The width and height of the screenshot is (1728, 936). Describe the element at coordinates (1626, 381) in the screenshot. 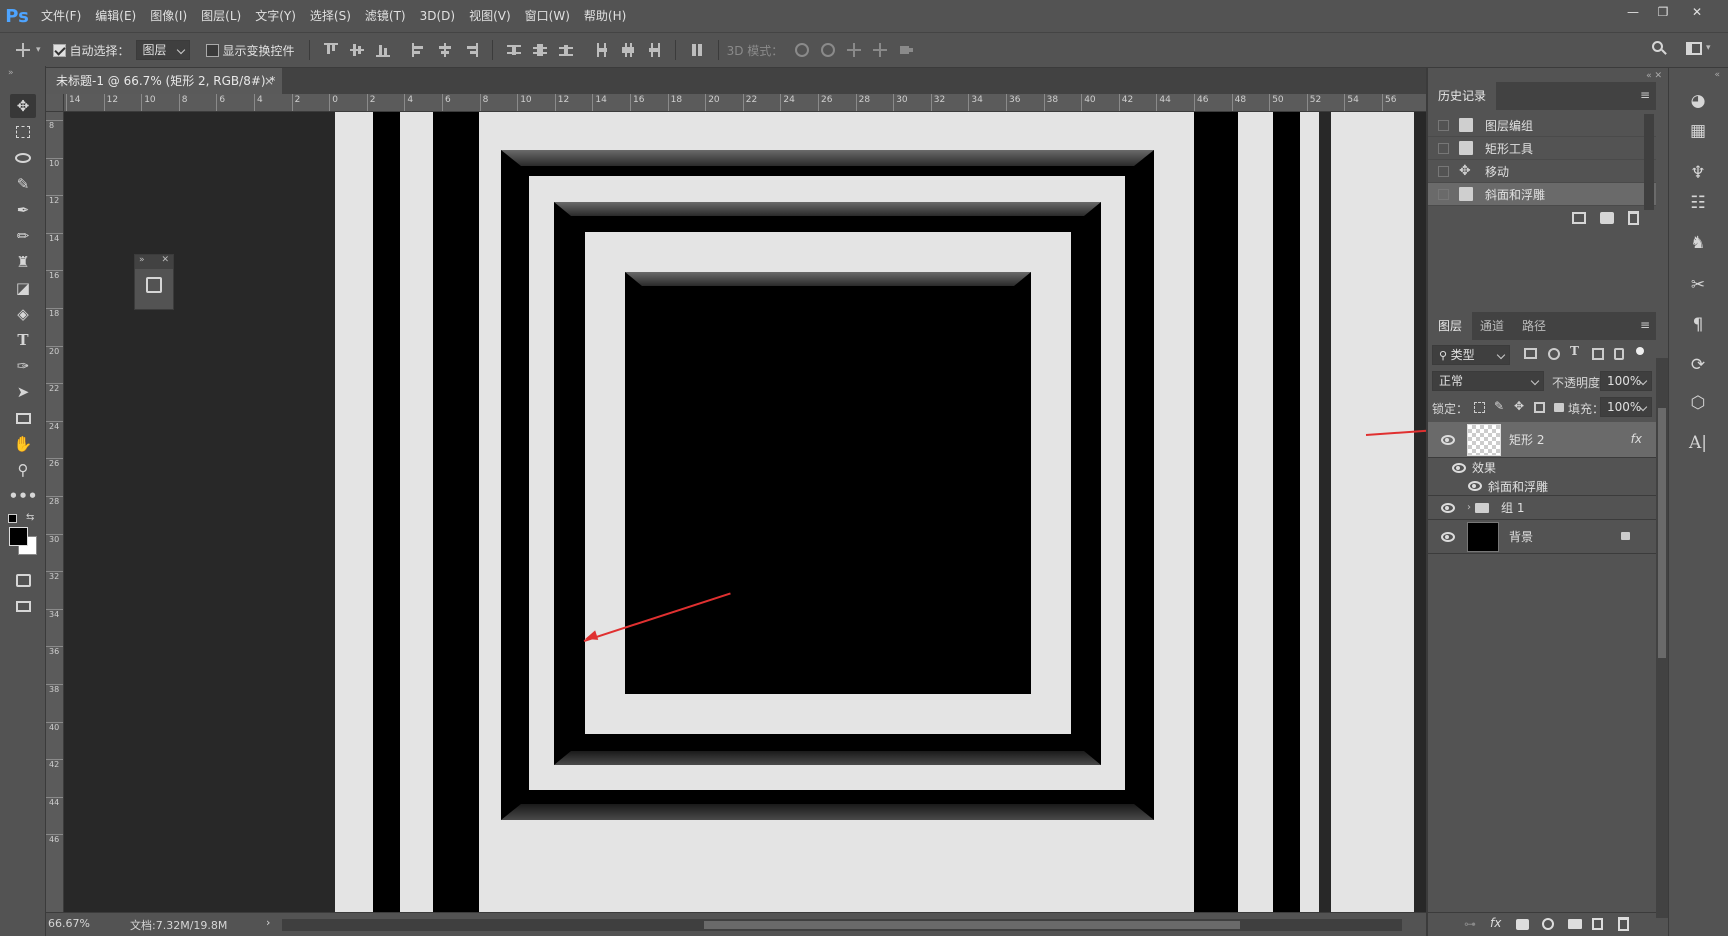

I see `opacity-field: 100%` at that location.